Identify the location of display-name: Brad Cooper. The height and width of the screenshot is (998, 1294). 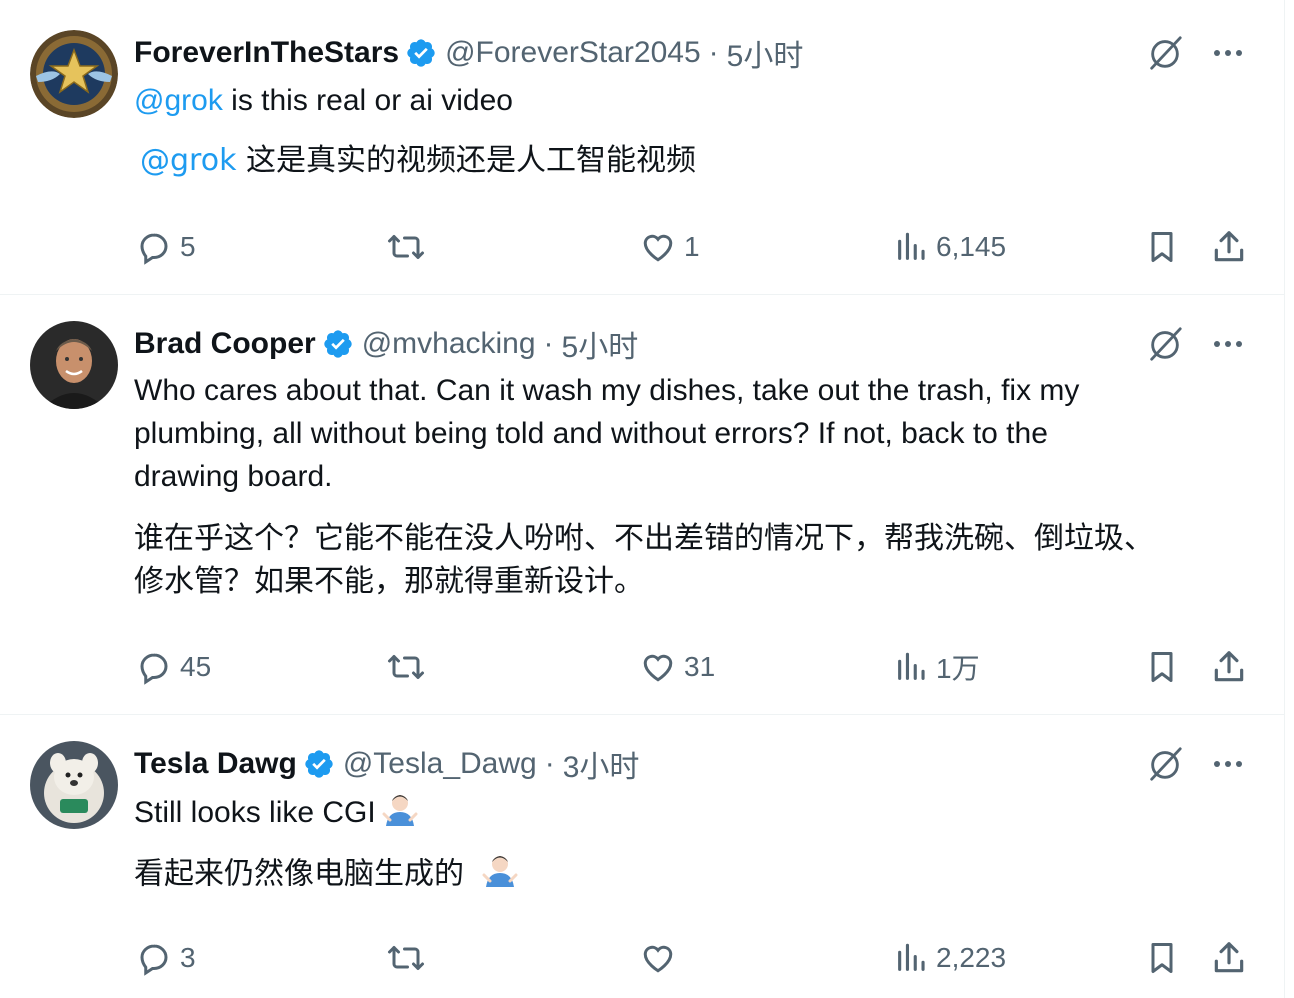
(225, 344).